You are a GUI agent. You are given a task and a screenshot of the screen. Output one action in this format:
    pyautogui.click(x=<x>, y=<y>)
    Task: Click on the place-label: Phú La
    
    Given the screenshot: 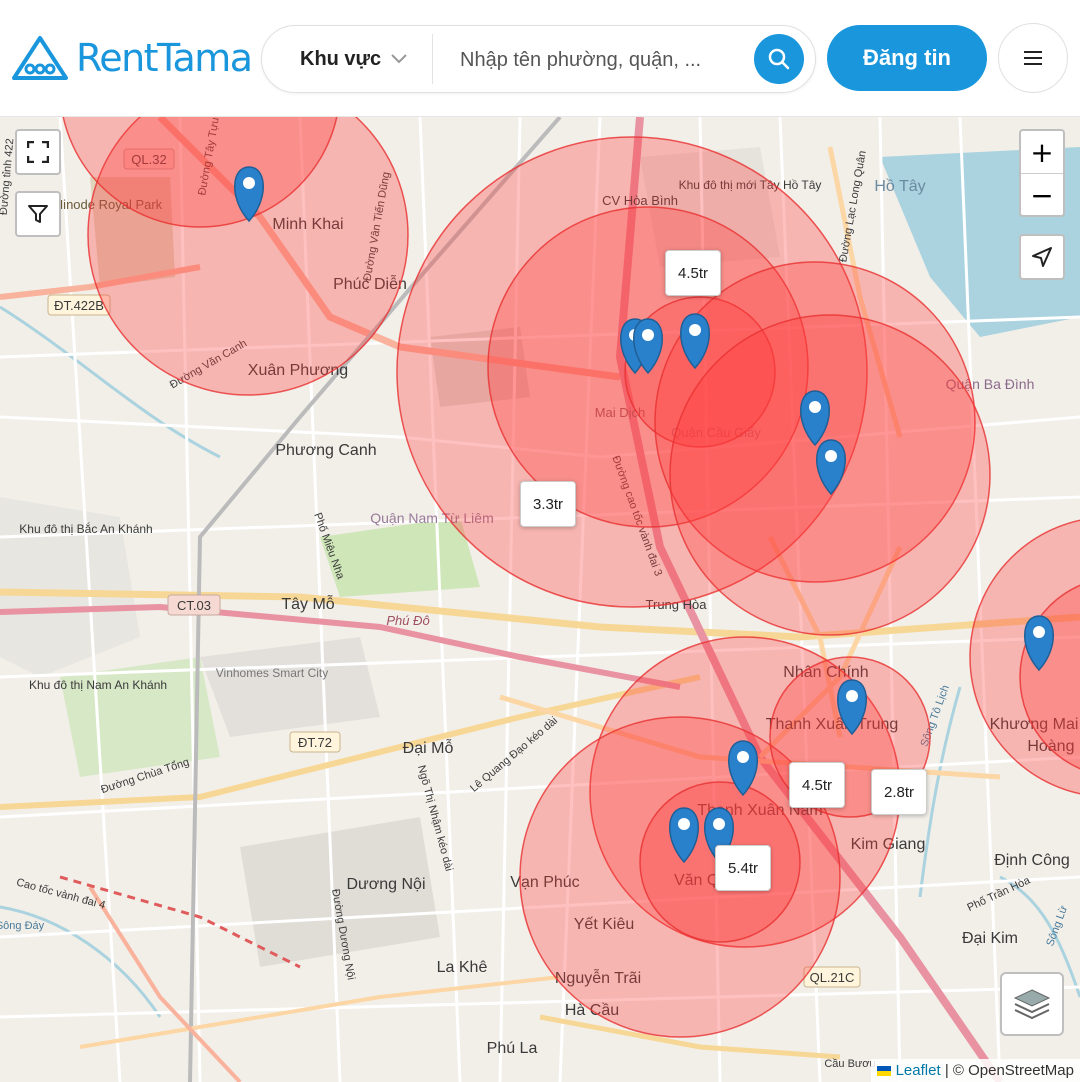 What is the action you would take?
    pyautogui.click(x=512, y=1048)
    